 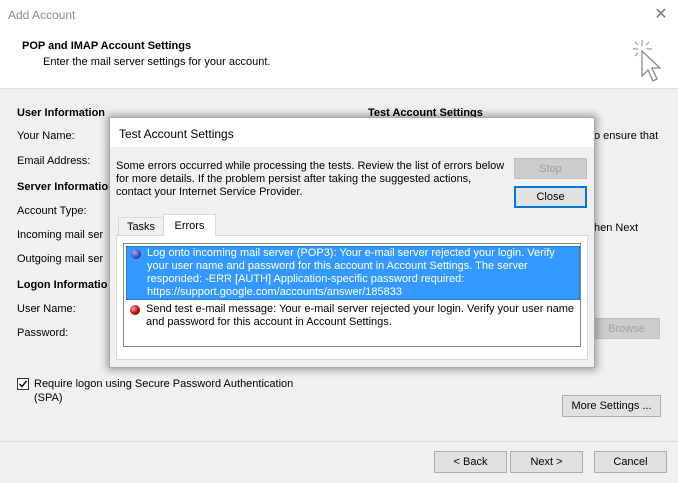 What do you see at coordinates (661, 15) in the screenshot?
I see `close-icon: ✕` at bounding box center [661, 15].